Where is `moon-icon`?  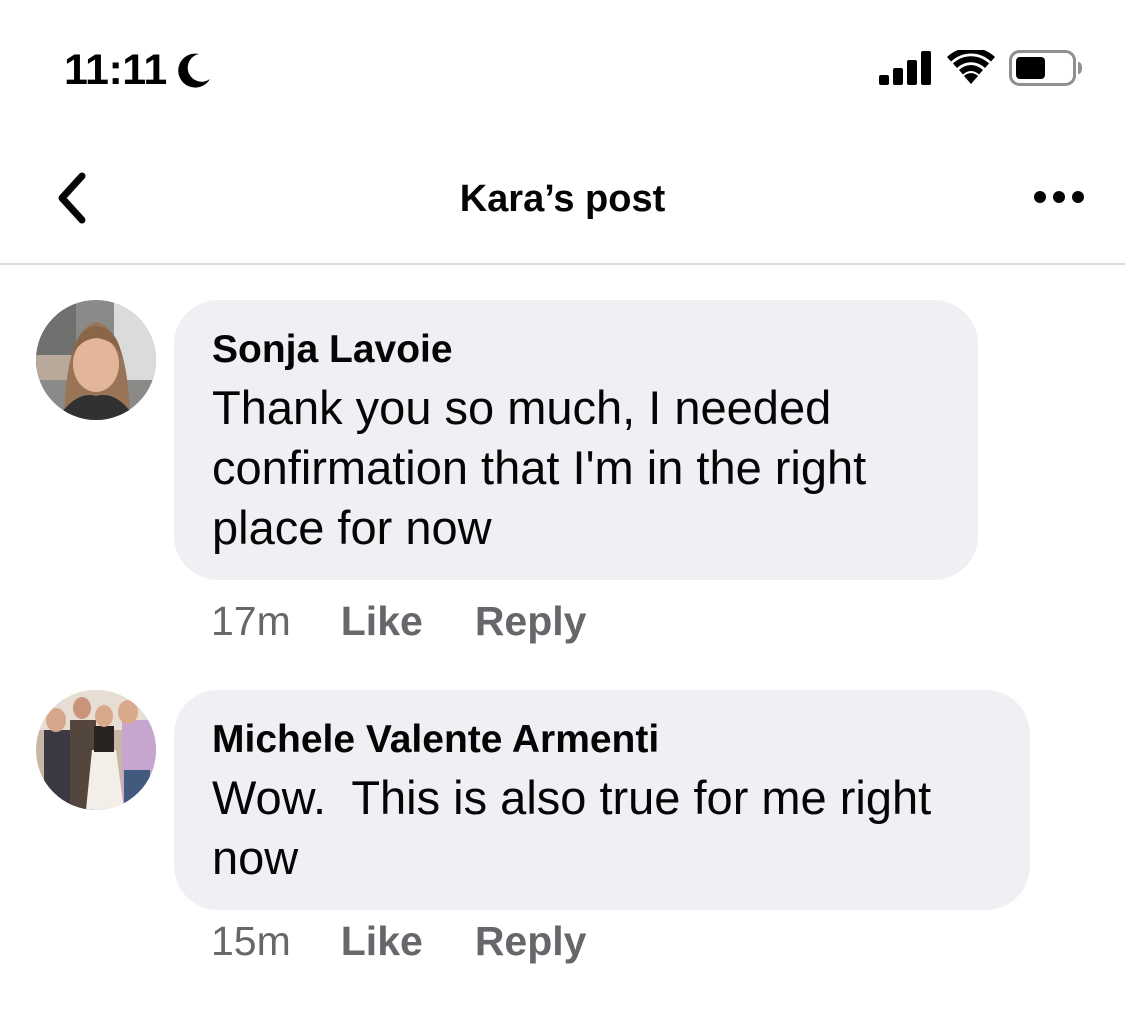 moon-icon is located at coordinates (195, 70).